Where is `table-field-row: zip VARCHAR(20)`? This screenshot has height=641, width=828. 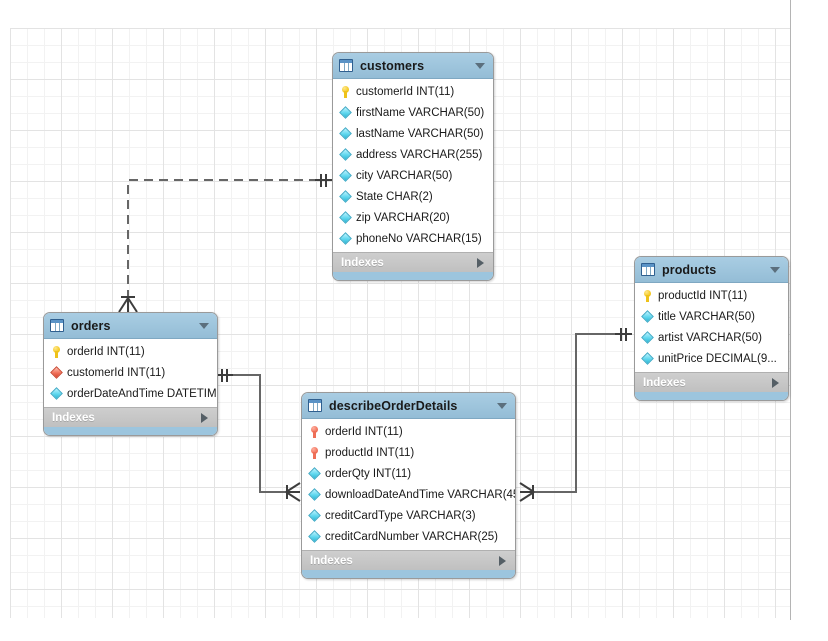 table-field-row: zip VARCHAR(20) is located at coordinates (413, 217).